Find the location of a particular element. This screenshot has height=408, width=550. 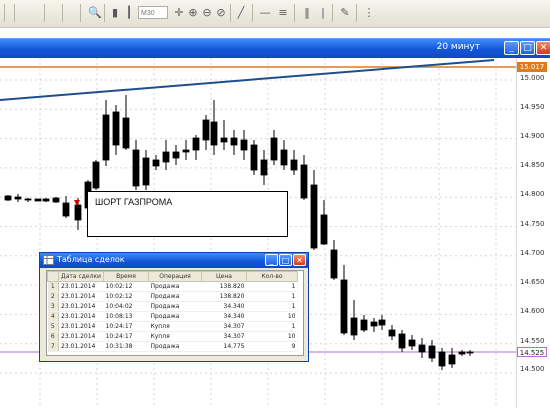

price-label: 14.950 is located at coordinates (532, 107).